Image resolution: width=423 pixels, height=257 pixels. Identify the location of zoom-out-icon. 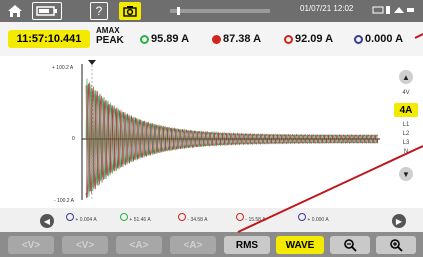
(350, 245).